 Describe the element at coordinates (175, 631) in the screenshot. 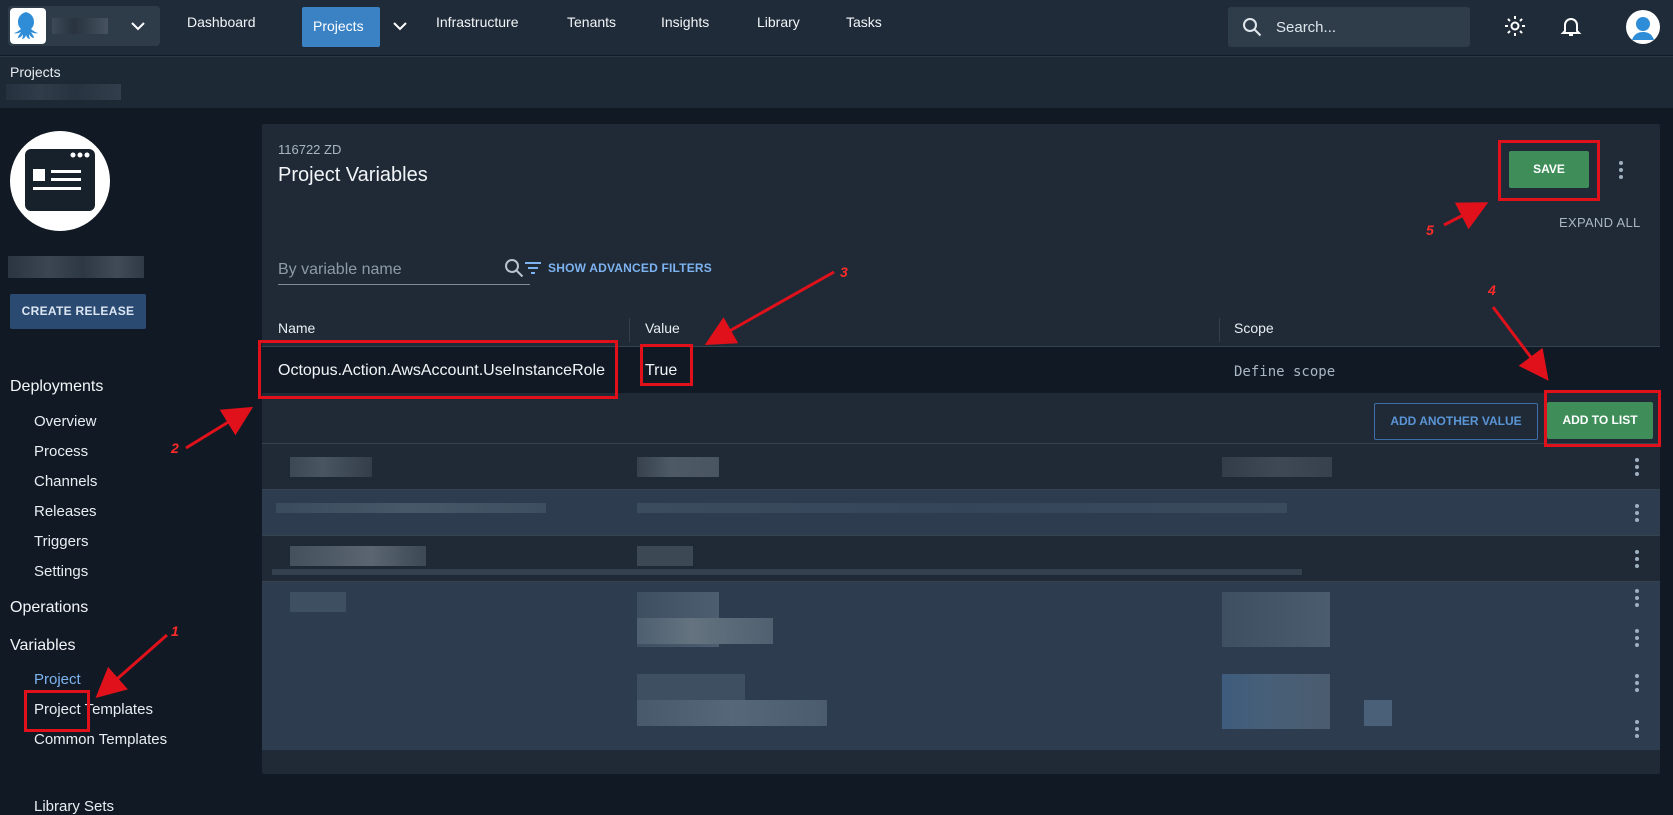

I see `annotation-number-1: 1` at that location.